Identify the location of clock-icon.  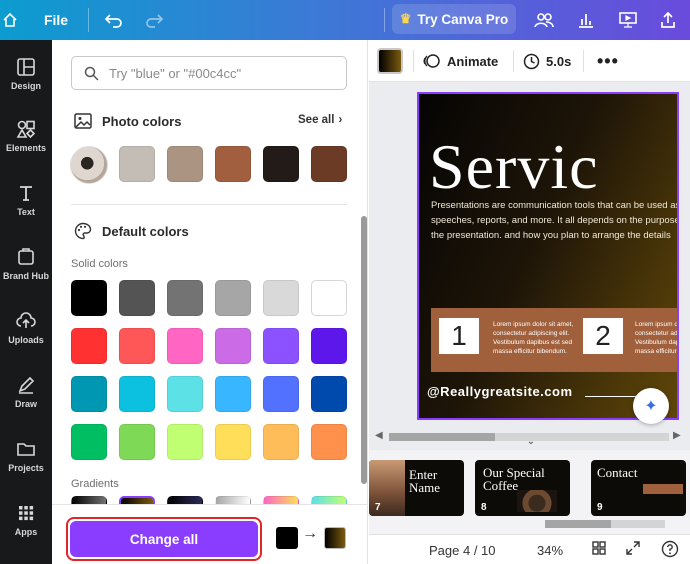
(531, 61).